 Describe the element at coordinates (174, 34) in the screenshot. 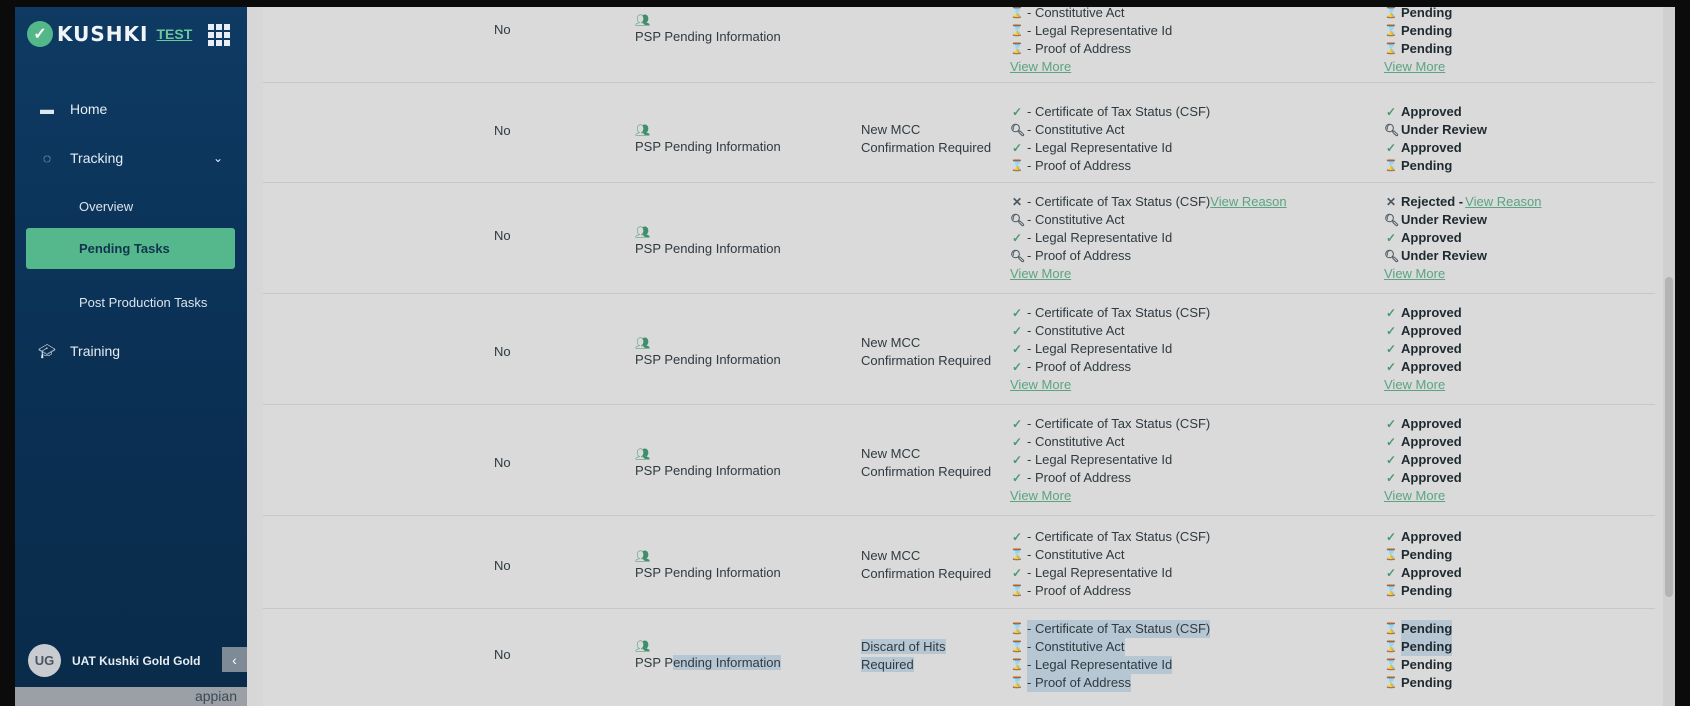

I see `env-badge: TEST` at that location.